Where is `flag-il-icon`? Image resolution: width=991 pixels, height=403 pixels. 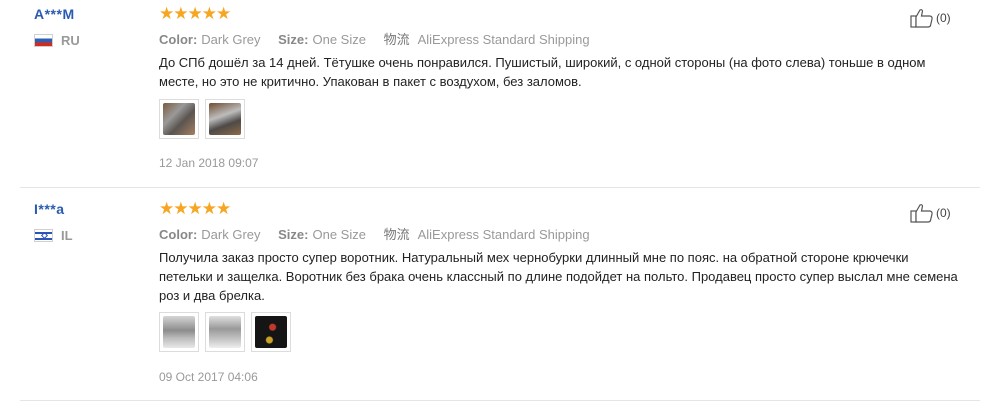 flag-il-icon is located at coordinates (43, 235).